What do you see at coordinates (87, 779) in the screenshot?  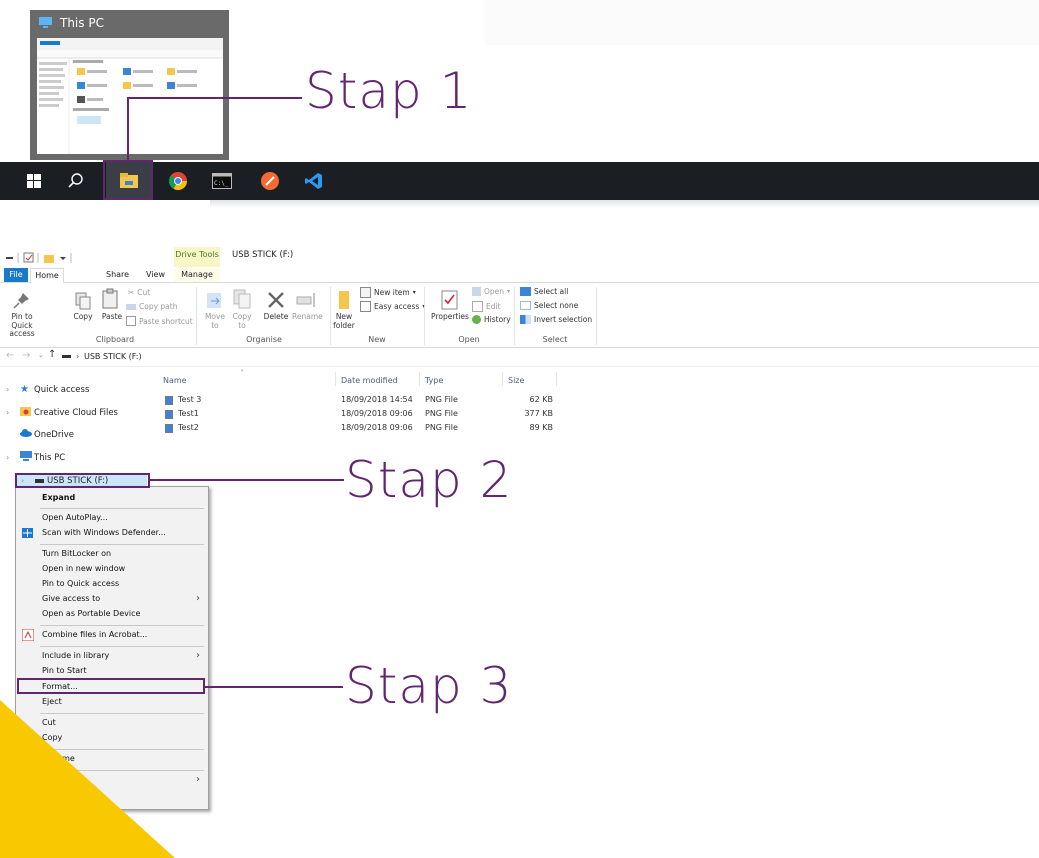 I see `yellow-corner-decoration` at bounding box center [87, 779].